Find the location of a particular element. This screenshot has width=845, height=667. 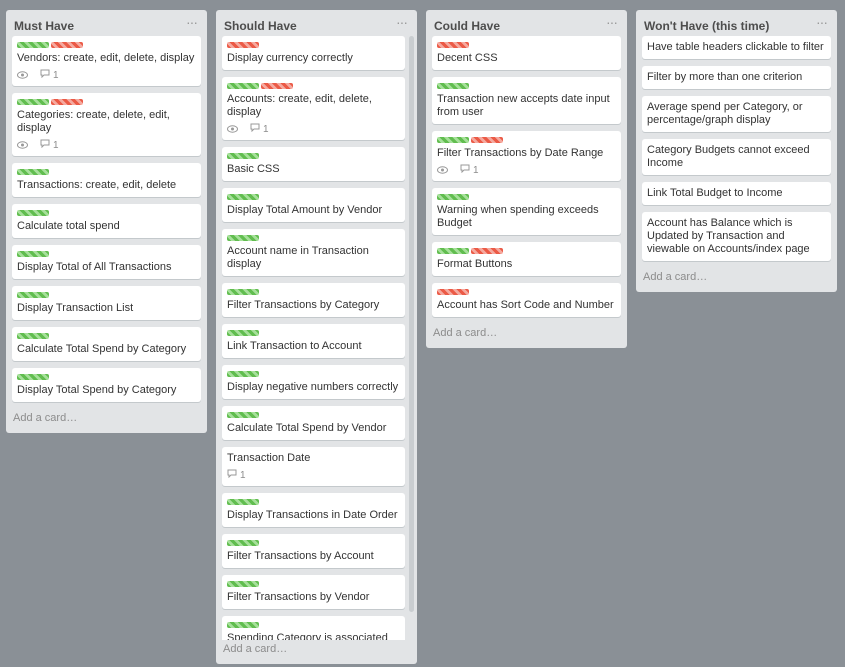

card: Calculate Total Spend by Category is located at coordinates (106, 344).